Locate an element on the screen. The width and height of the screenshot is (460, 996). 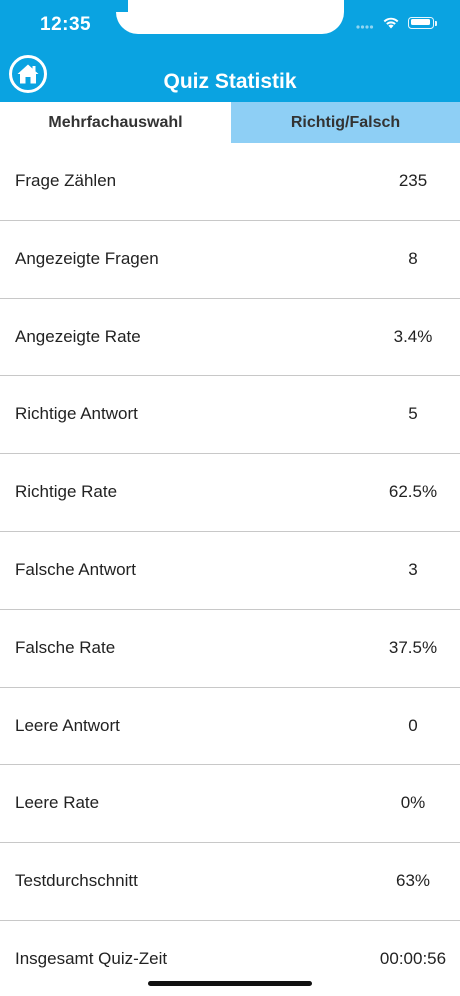
stat-row-correct-rate: Richtige Rate 62.5% is located at coordinates (230, 493).